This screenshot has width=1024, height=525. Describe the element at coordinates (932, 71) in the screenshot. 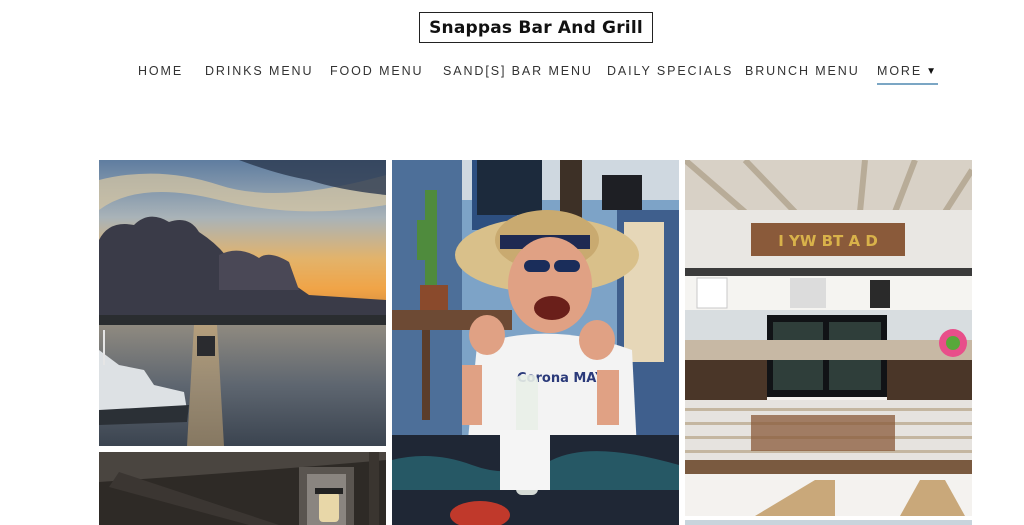

I see `caret-down-icon: ▼` at that location.